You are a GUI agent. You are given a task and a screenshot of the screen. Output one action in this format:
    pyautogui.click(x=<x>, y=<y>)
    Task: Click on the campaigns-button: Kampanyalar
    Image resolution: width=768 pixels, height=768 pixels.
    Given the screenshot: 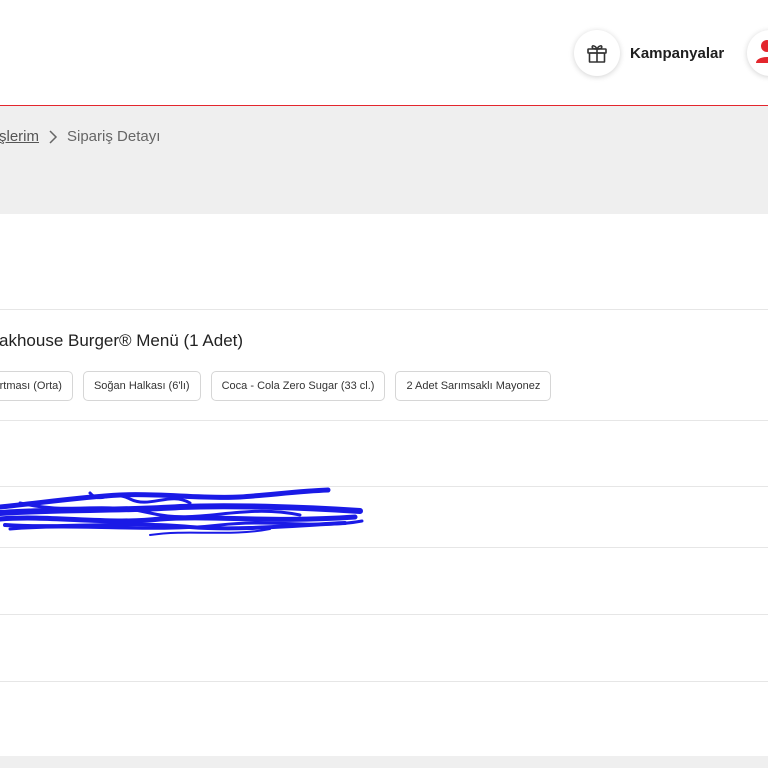 What is the action you would take?
    pyautogui.click(x=649, y=53)
    